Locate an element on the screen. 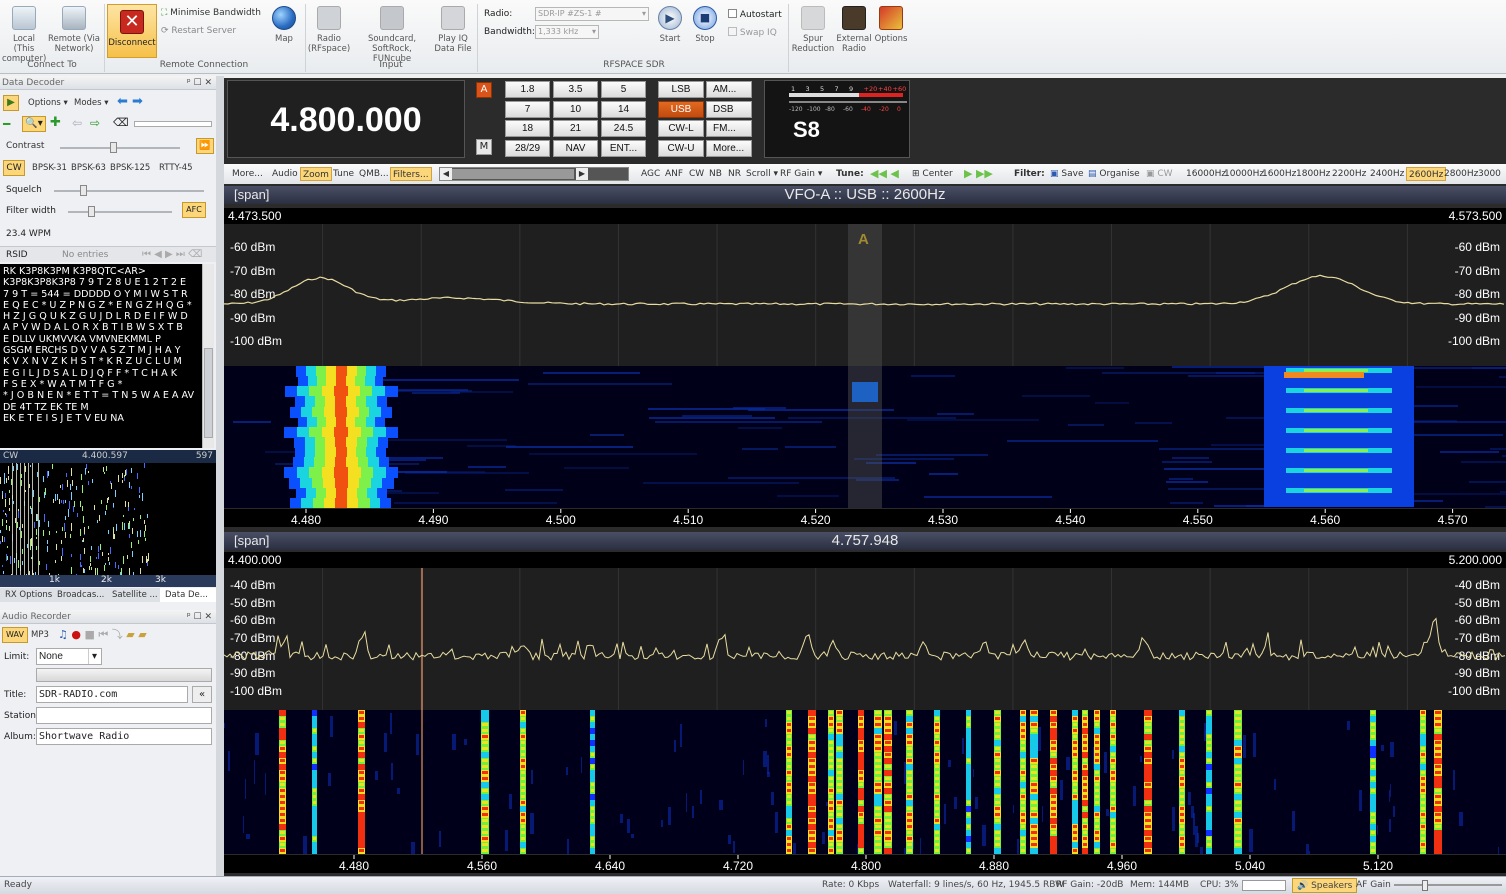 The height and width of the screenshot is (894, 1506). position-scrollbar: ◀ ▶ is located at coordinates (534, 174).